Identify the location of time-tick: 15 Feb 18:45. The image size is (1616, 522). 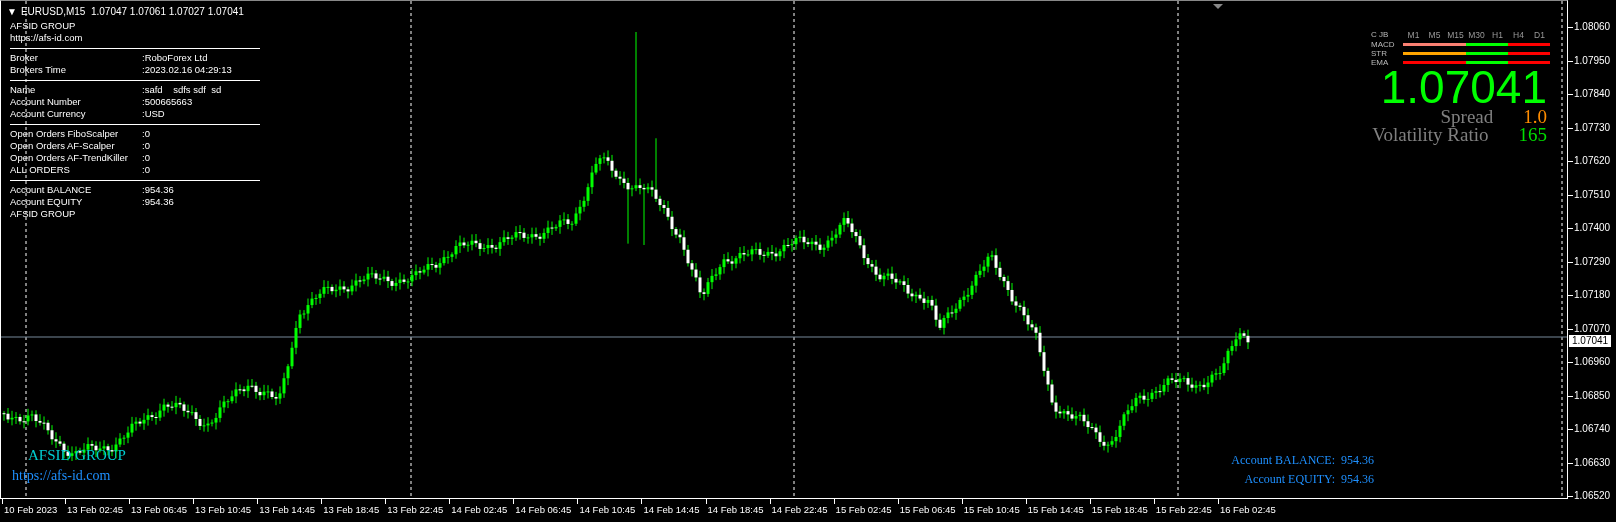
(1119, 509).